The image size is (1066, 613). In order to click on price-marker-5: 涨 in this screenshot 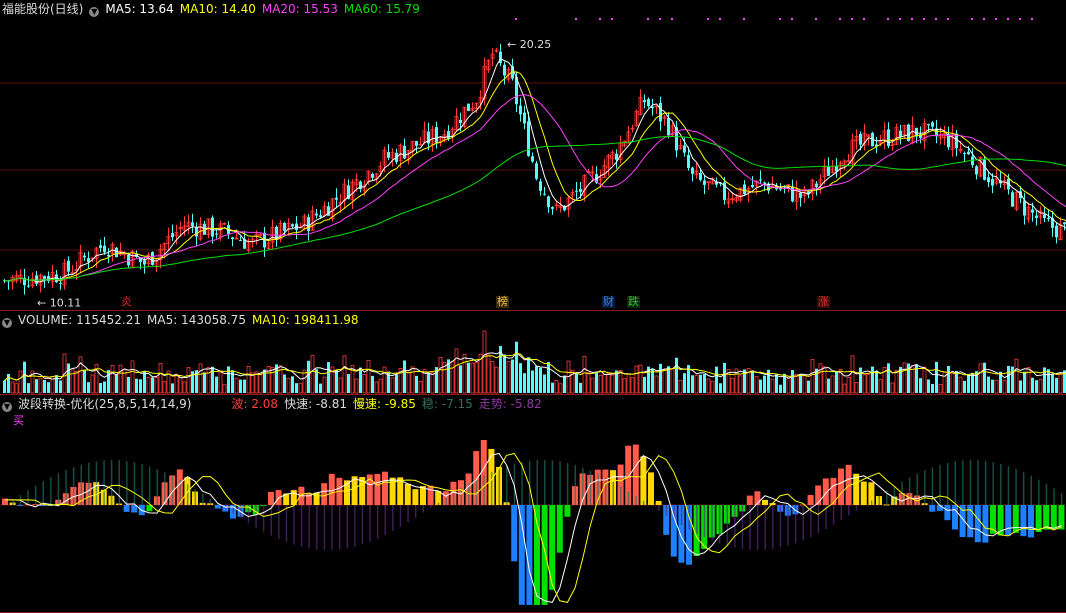, I will do `click(823, 301)`.